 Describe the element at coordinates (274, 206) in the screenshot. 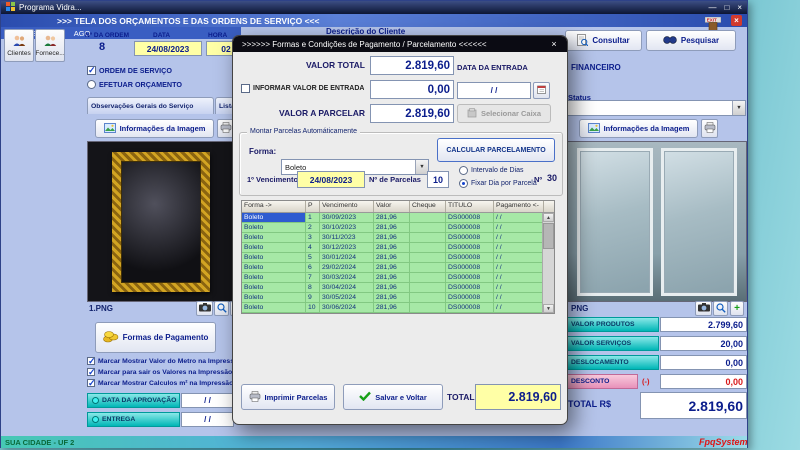

I see `grid-header-cell: Forma ->` at that location.